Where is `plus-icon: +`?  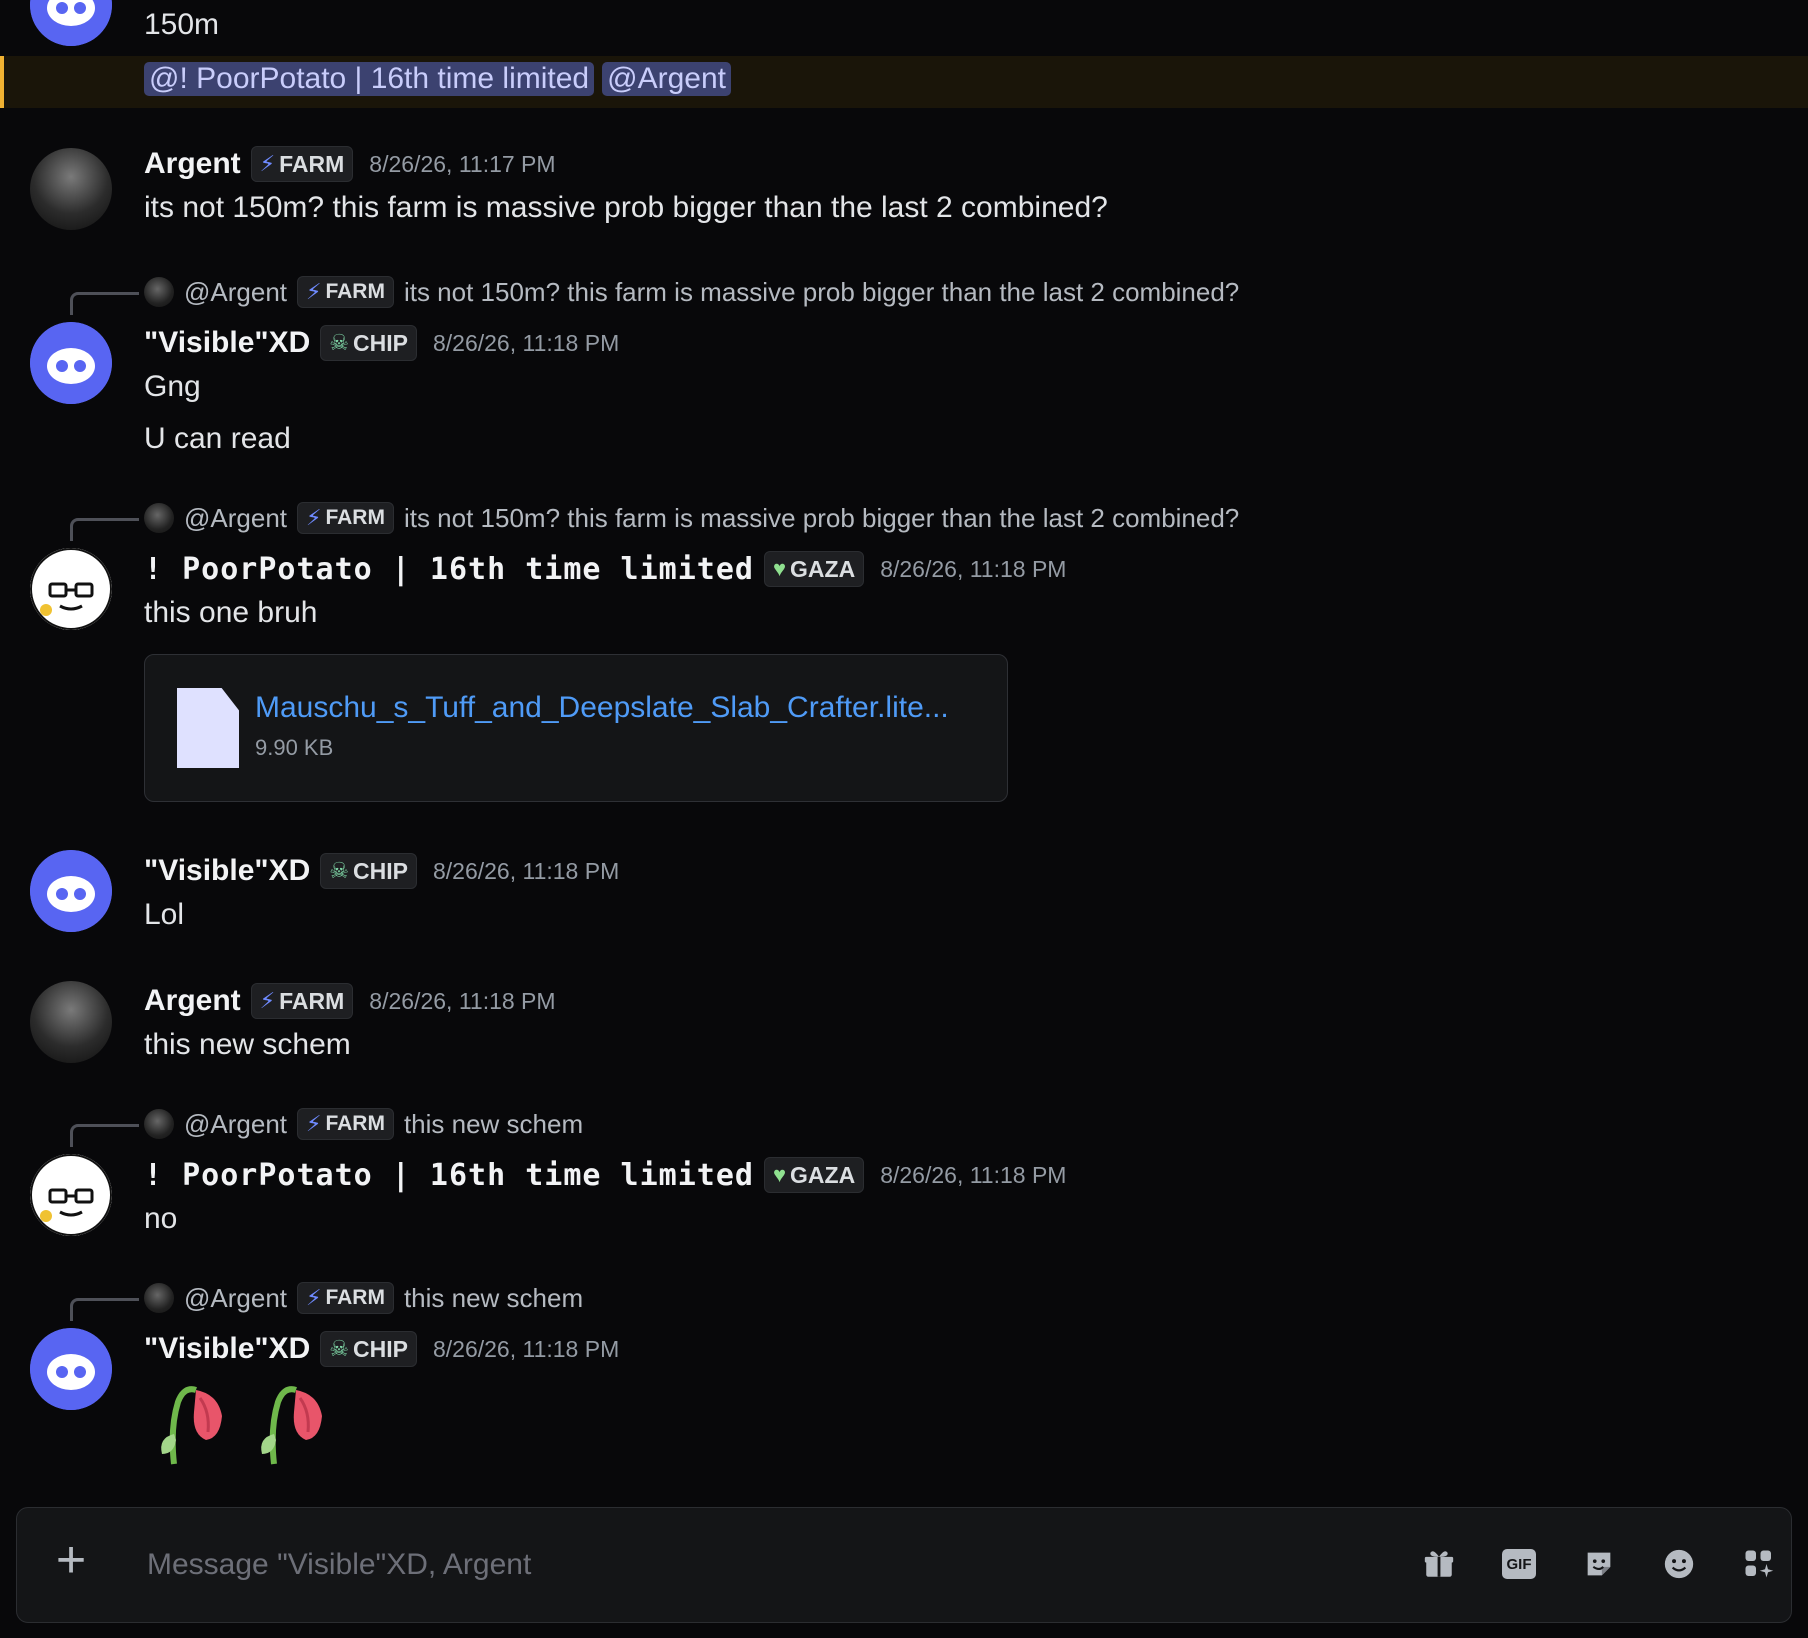 plus-icon: + is located at coordinates (71, 1560).